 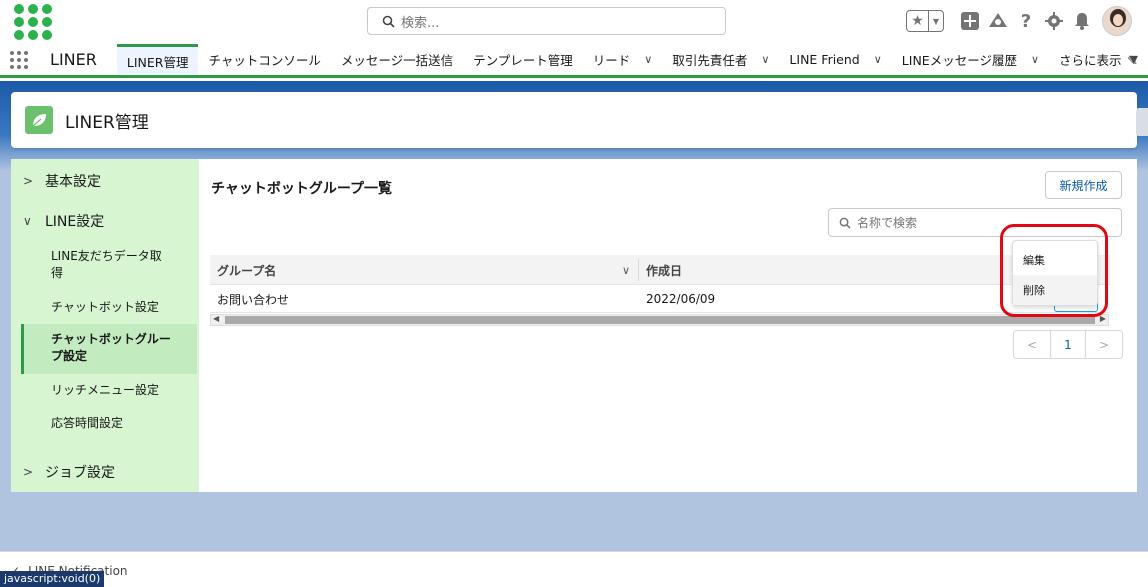 I want to click on sidebar-section-basic: > 基本設定, so click(x=56, y=181).